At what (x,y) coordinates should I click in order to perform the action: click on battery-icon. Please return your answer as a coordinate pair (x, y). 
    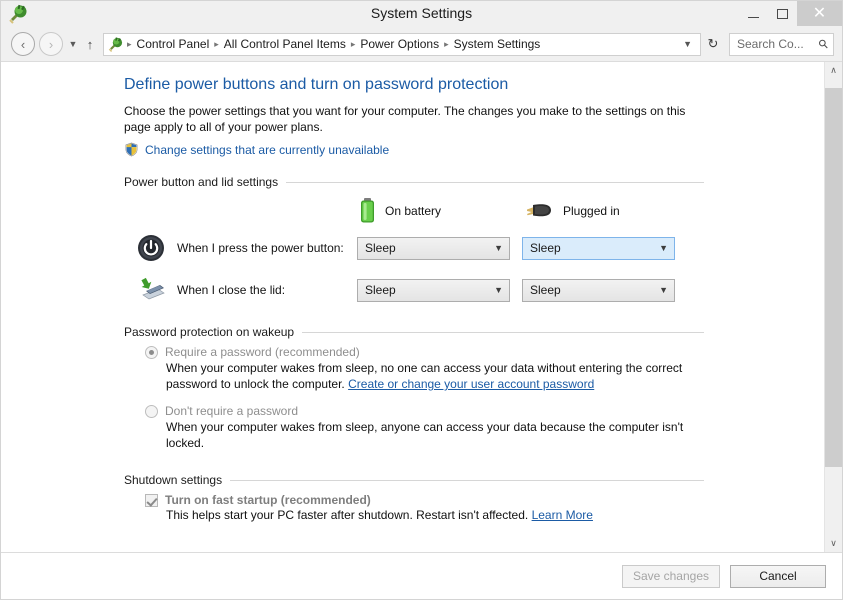
    Looking at the image, I should click on (367, 211).